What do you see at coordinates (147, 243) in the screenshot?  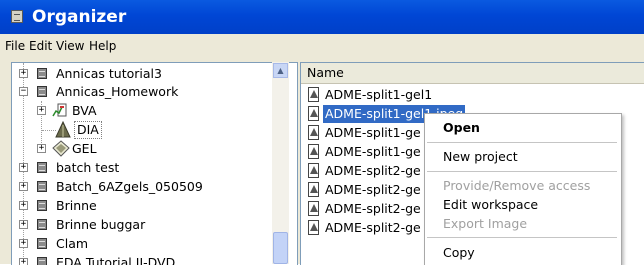 I see `tree-item-clam: + Clam` at bounding box center [147, 243].